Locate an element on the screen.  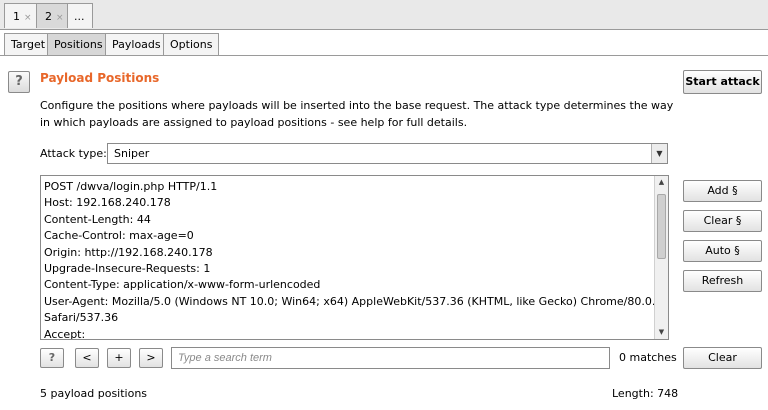
request-line: Cache-Control: max-age=0 is located at coordinates (119, 236).